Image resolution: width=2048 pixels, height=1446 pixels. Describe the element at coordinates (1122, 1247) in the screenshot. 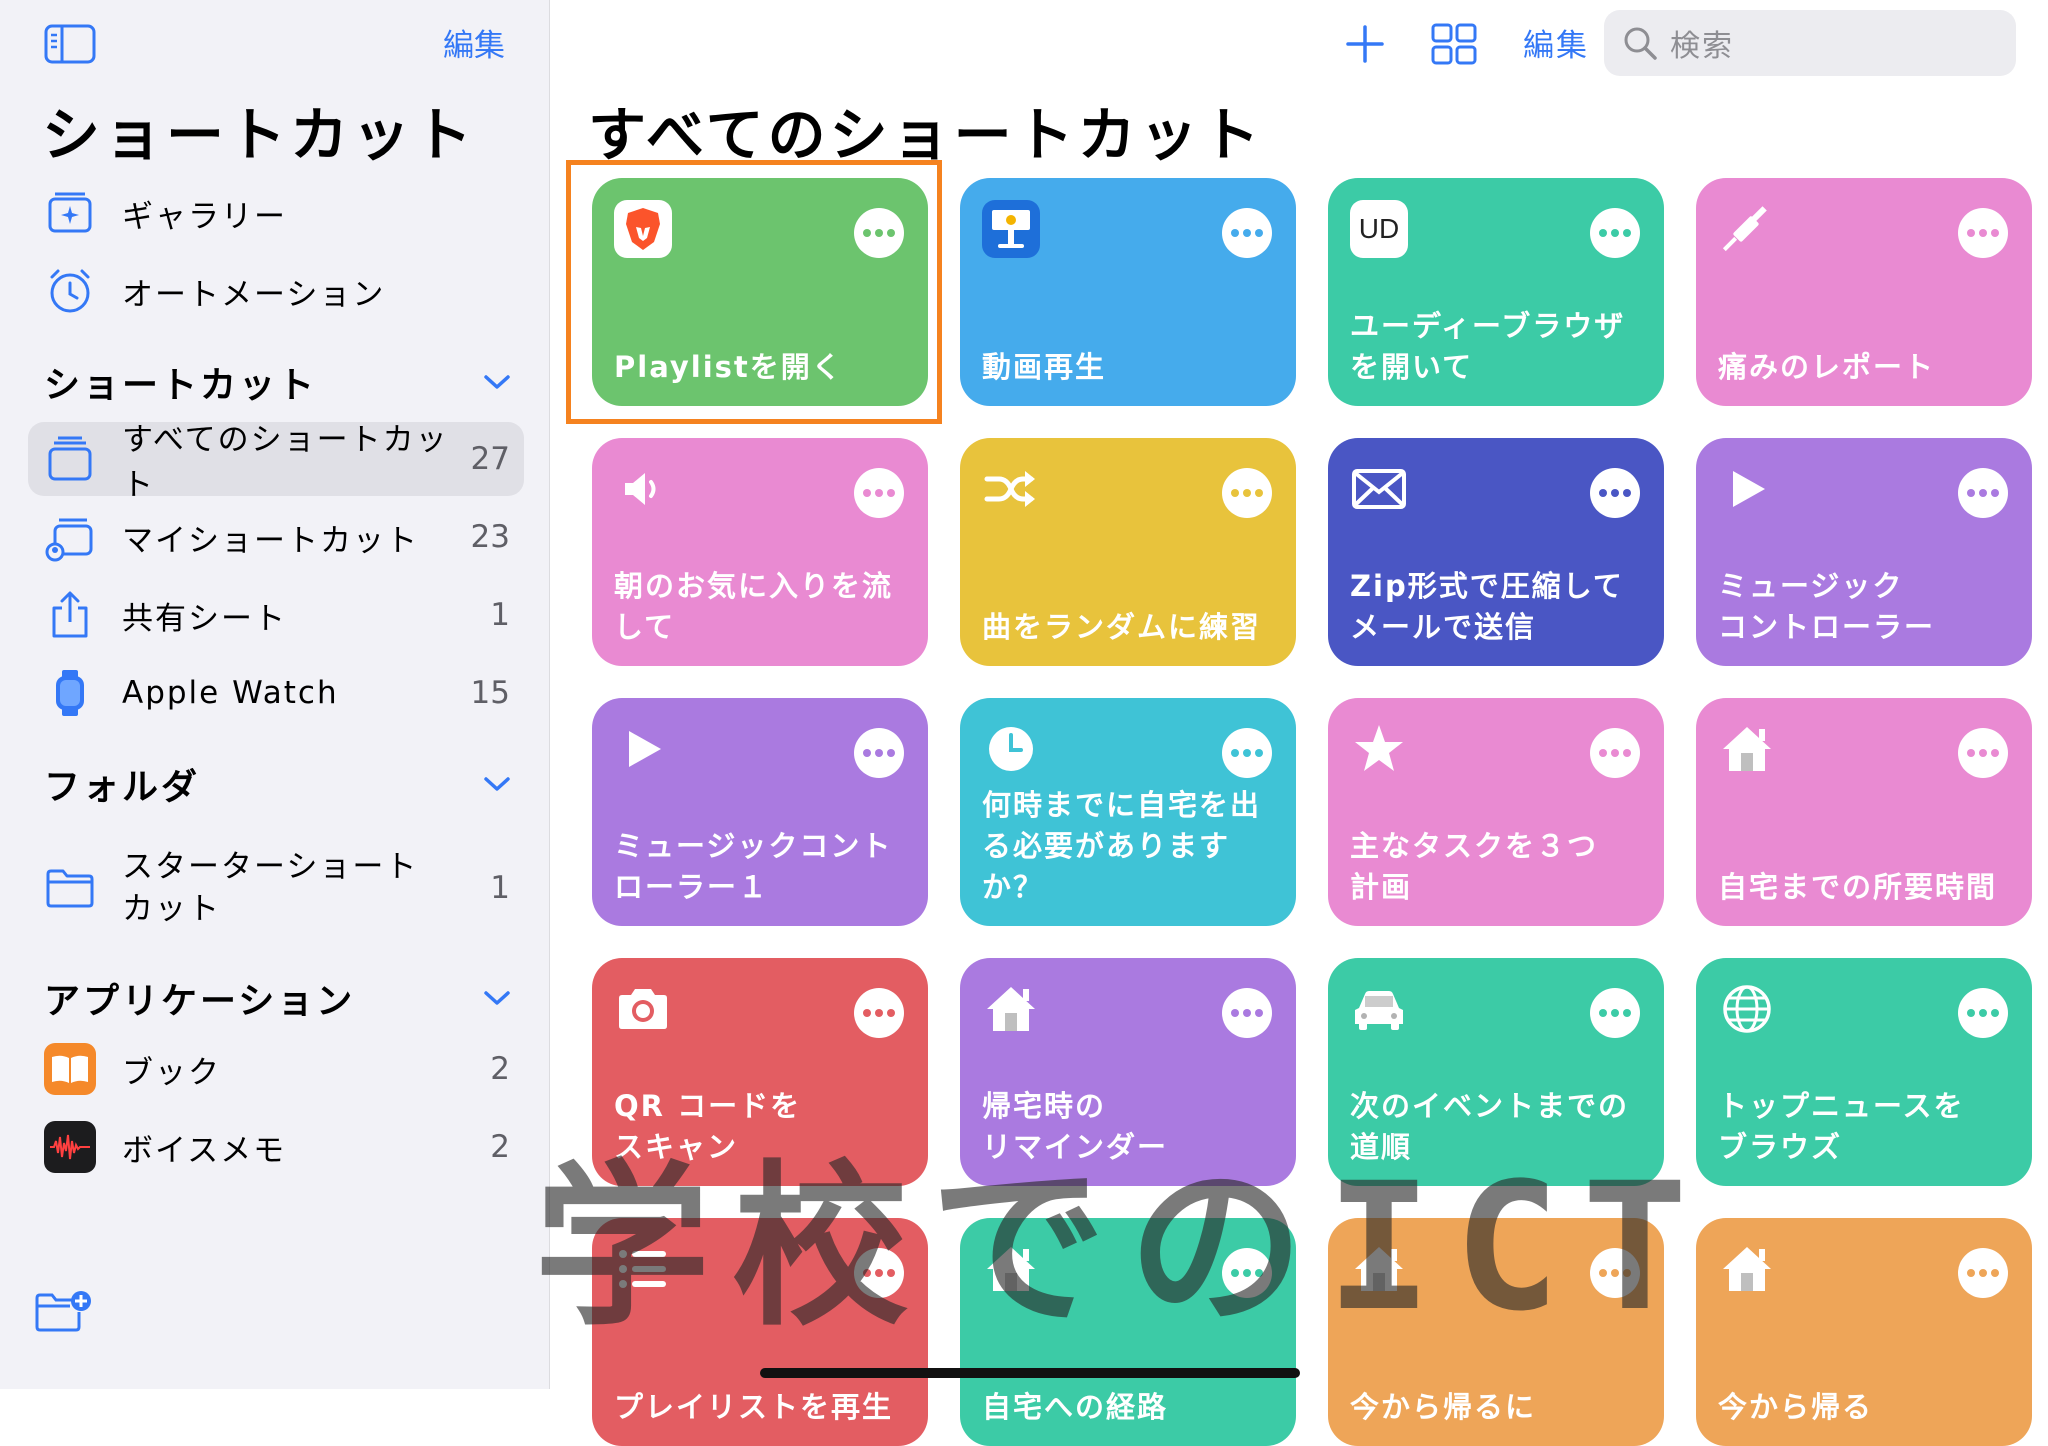

I see `watermark: 学校でのICT` at that location.